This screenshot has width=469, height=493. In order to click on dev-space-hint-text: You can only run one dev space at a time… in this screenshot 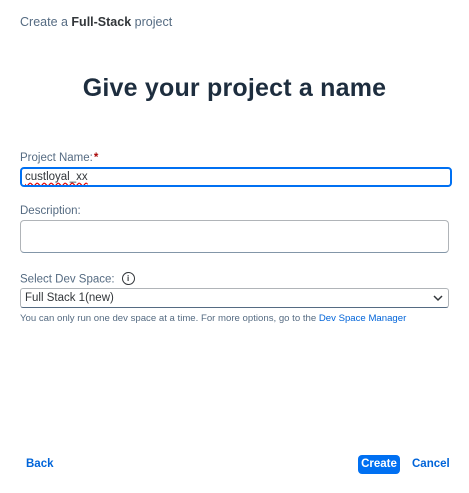, I will do `click(169, 318)`.